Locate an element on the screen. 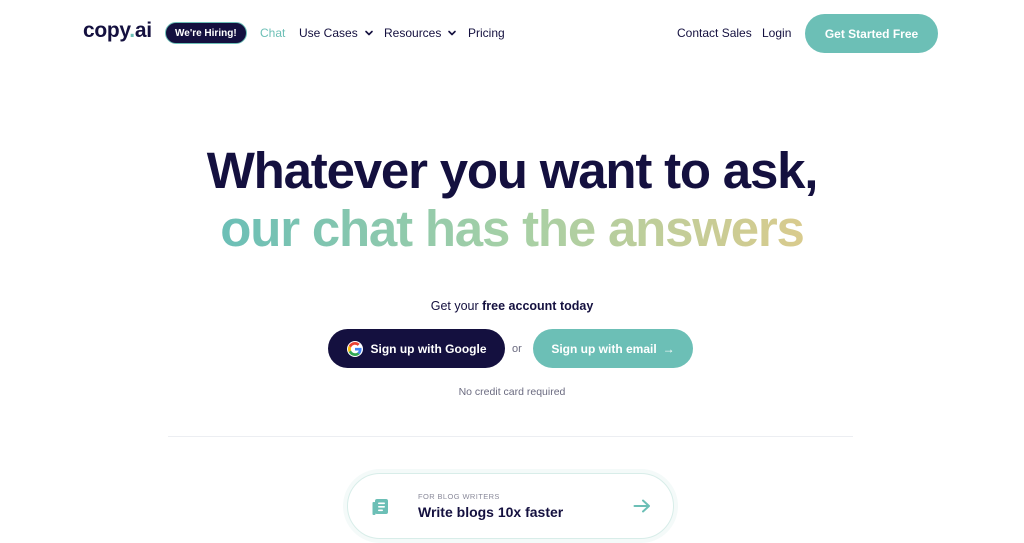 The width and height of the screenshot is (1024, 543). google-signup-label: Sign up with Google is located at coordinates (428, 348).